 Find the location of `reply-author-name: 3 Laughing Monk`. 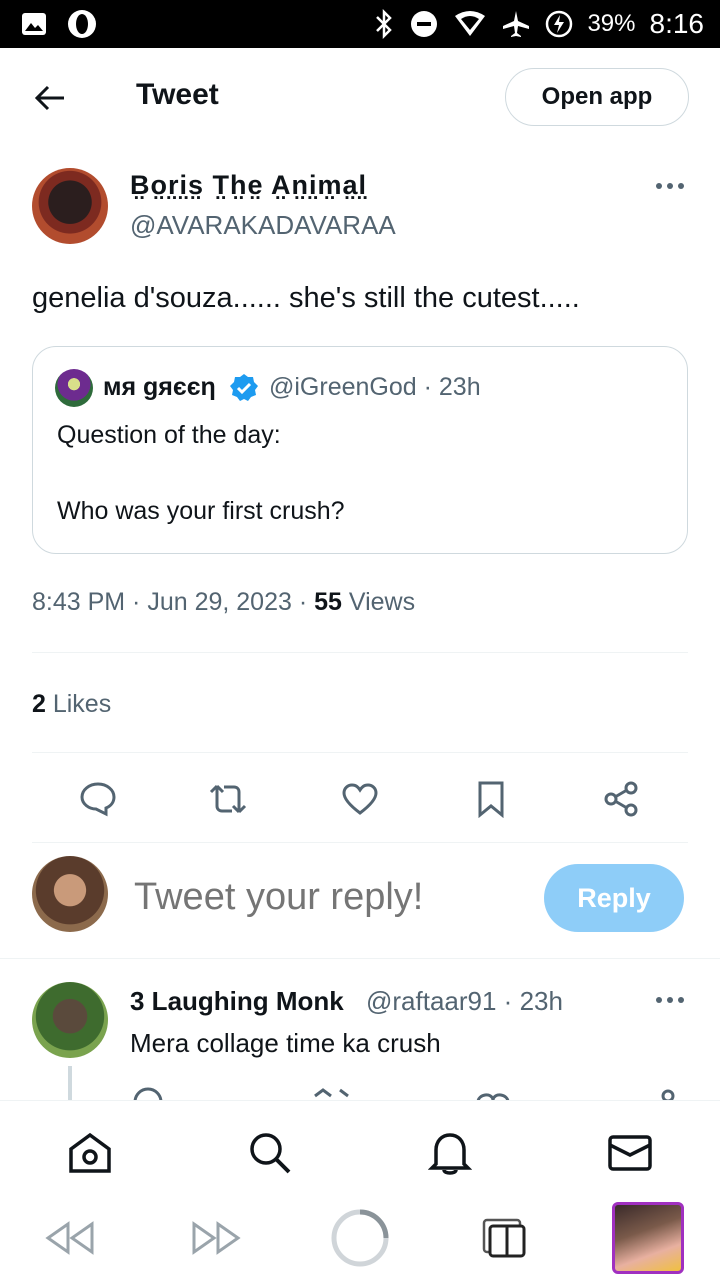

reply-author-name: 3 Laughing Monk is located at coordinates (237, 1001).